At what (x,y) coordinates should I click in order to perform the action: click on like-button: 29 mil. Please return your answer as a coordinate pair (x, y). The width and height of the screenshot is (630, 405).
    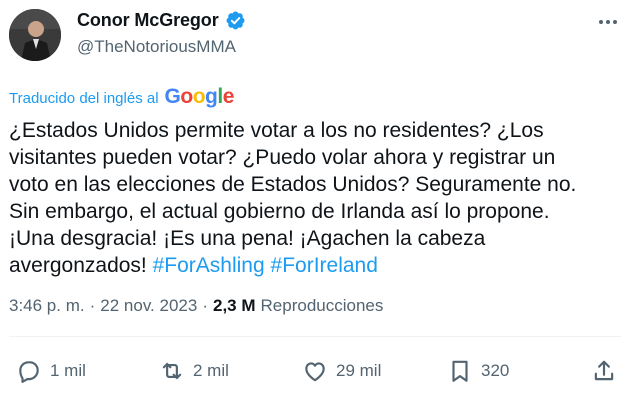
    Looking at the image, I should click on (341, 371).